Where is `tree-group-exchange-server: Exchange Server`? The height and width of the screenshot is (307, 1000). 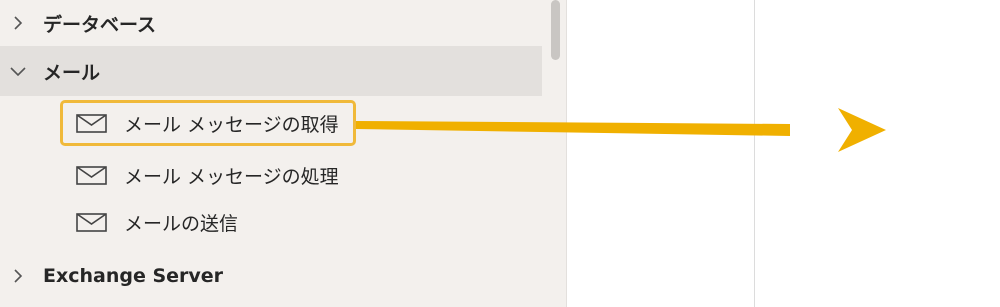 tree-group-exchange-server: Exchange Server is located at coordinates (271, 276).